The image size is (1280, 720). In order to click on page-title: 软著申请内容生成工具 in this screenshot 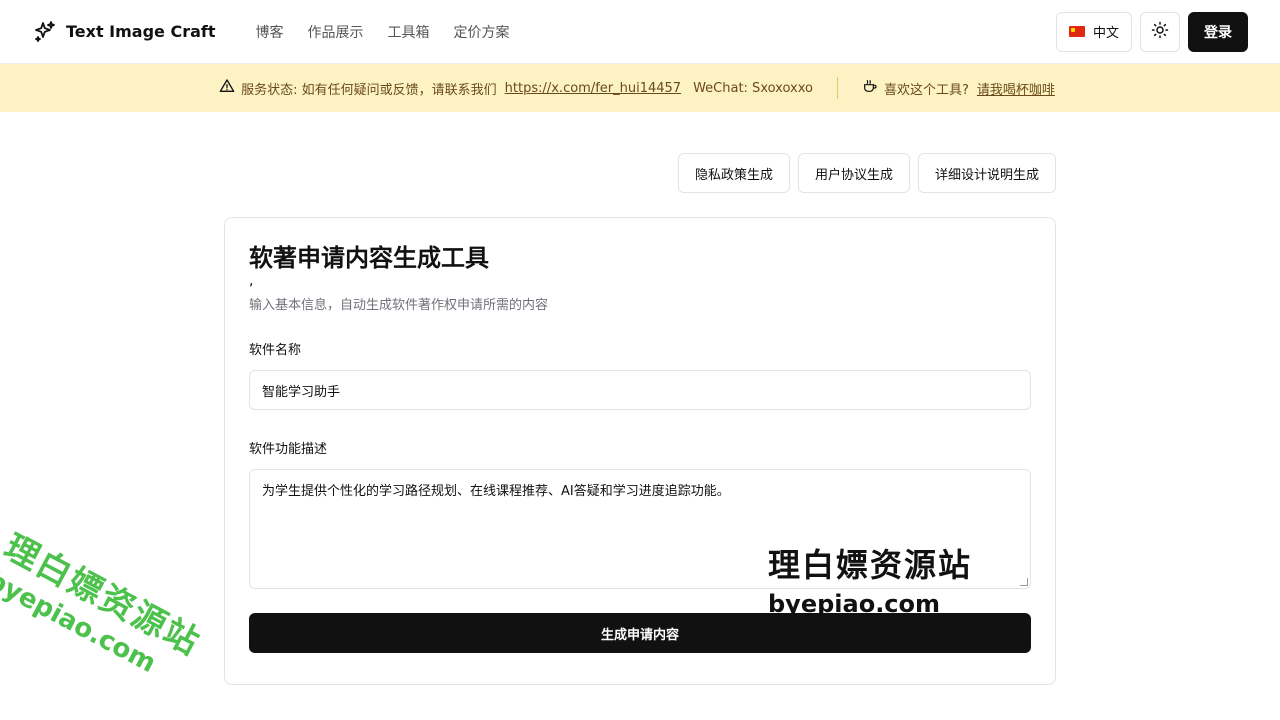, I will do `click(369, 258)`.